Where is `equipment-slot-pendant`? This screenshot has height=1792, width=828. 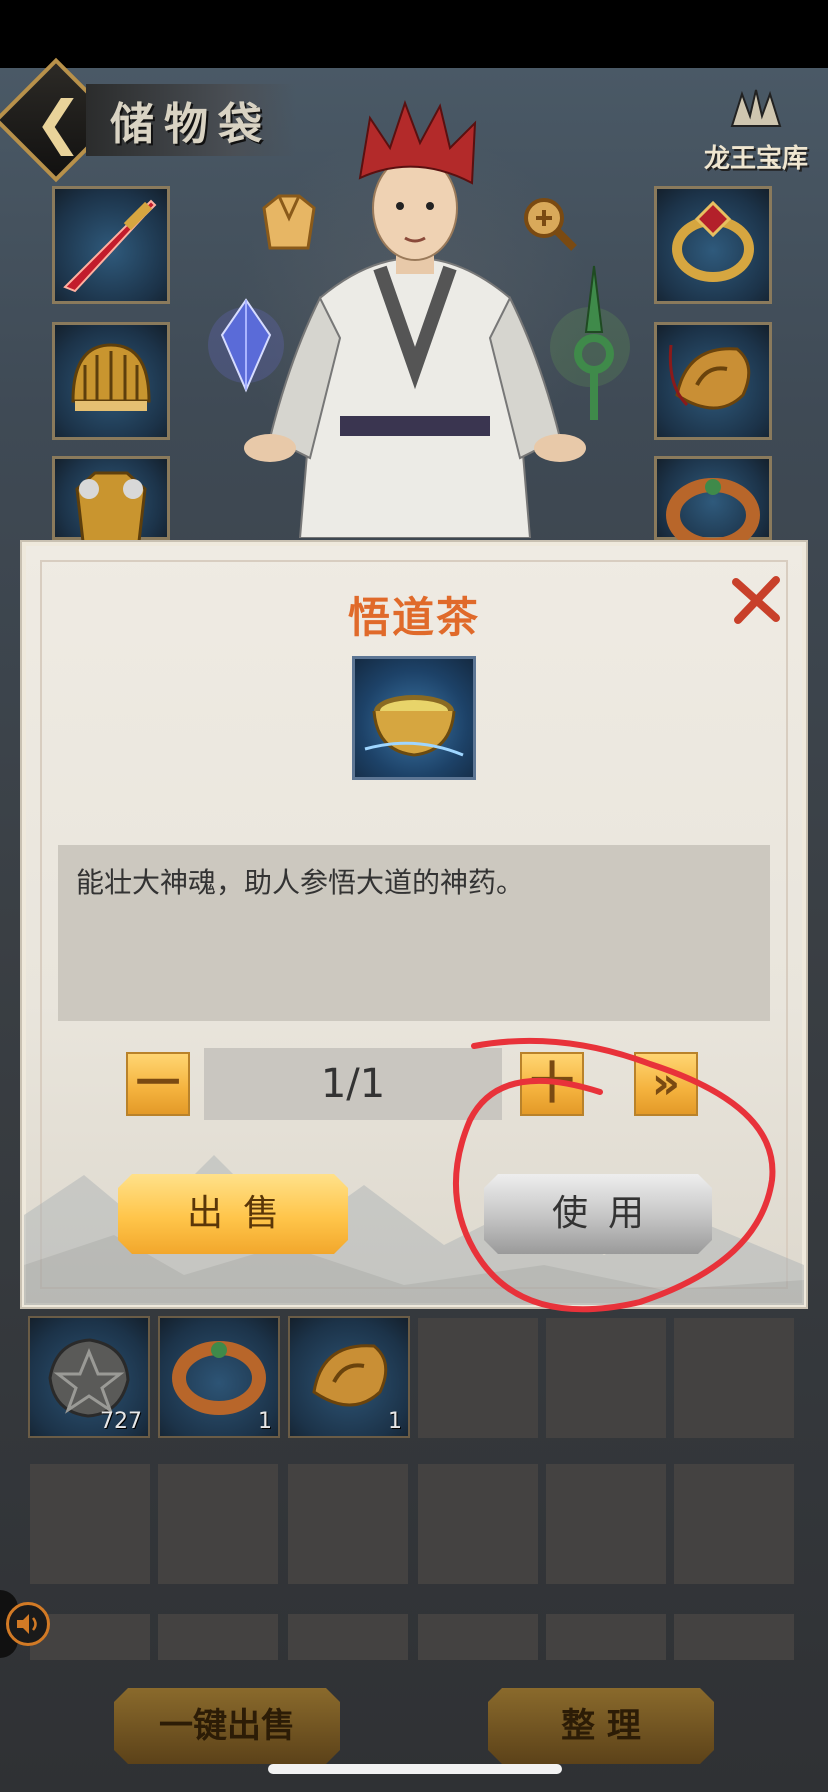
equipment-slot-pendant is located at coordinates (713, 381).